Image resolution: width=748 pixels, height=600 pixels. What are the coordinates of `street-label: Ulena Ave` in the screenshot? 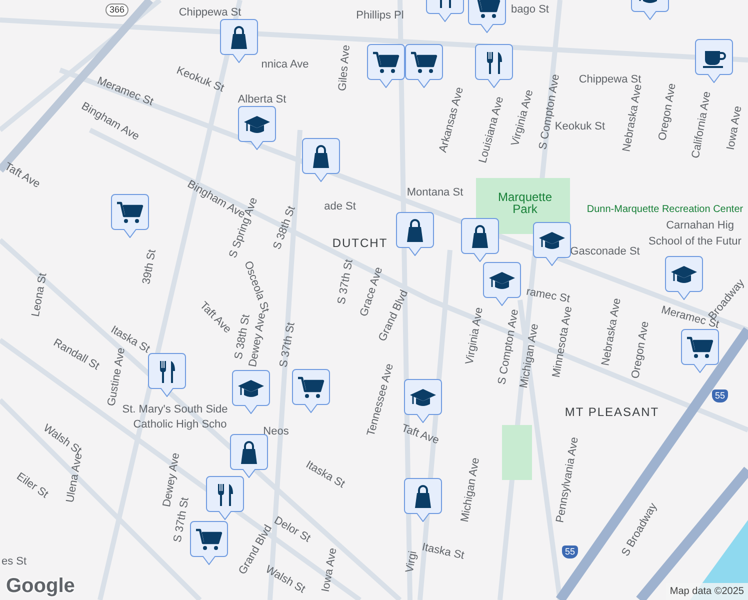 It's located at (75, 478).